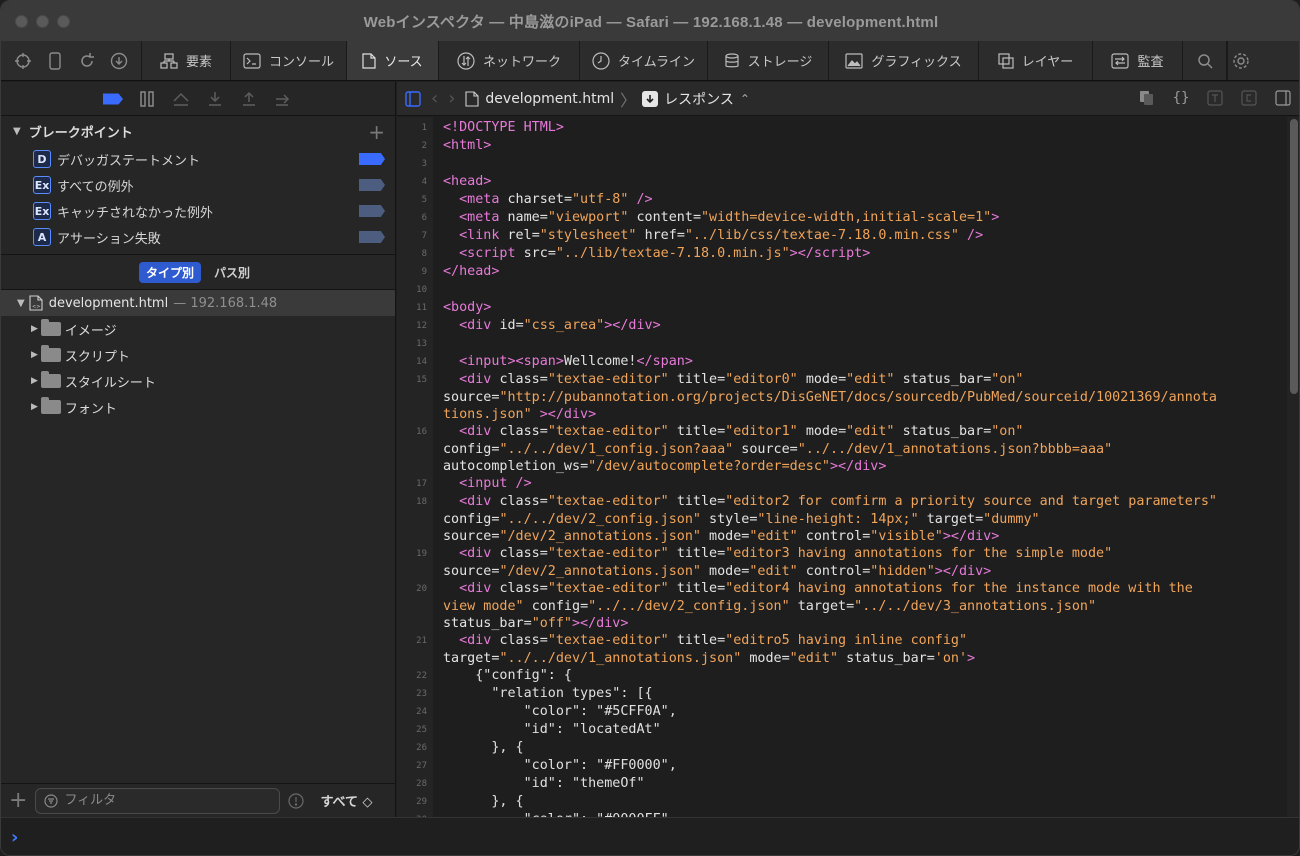  What do you see at coordinates (296, 800) in the screenshot?
I see `info-icon` at bounding box center [296, 800].